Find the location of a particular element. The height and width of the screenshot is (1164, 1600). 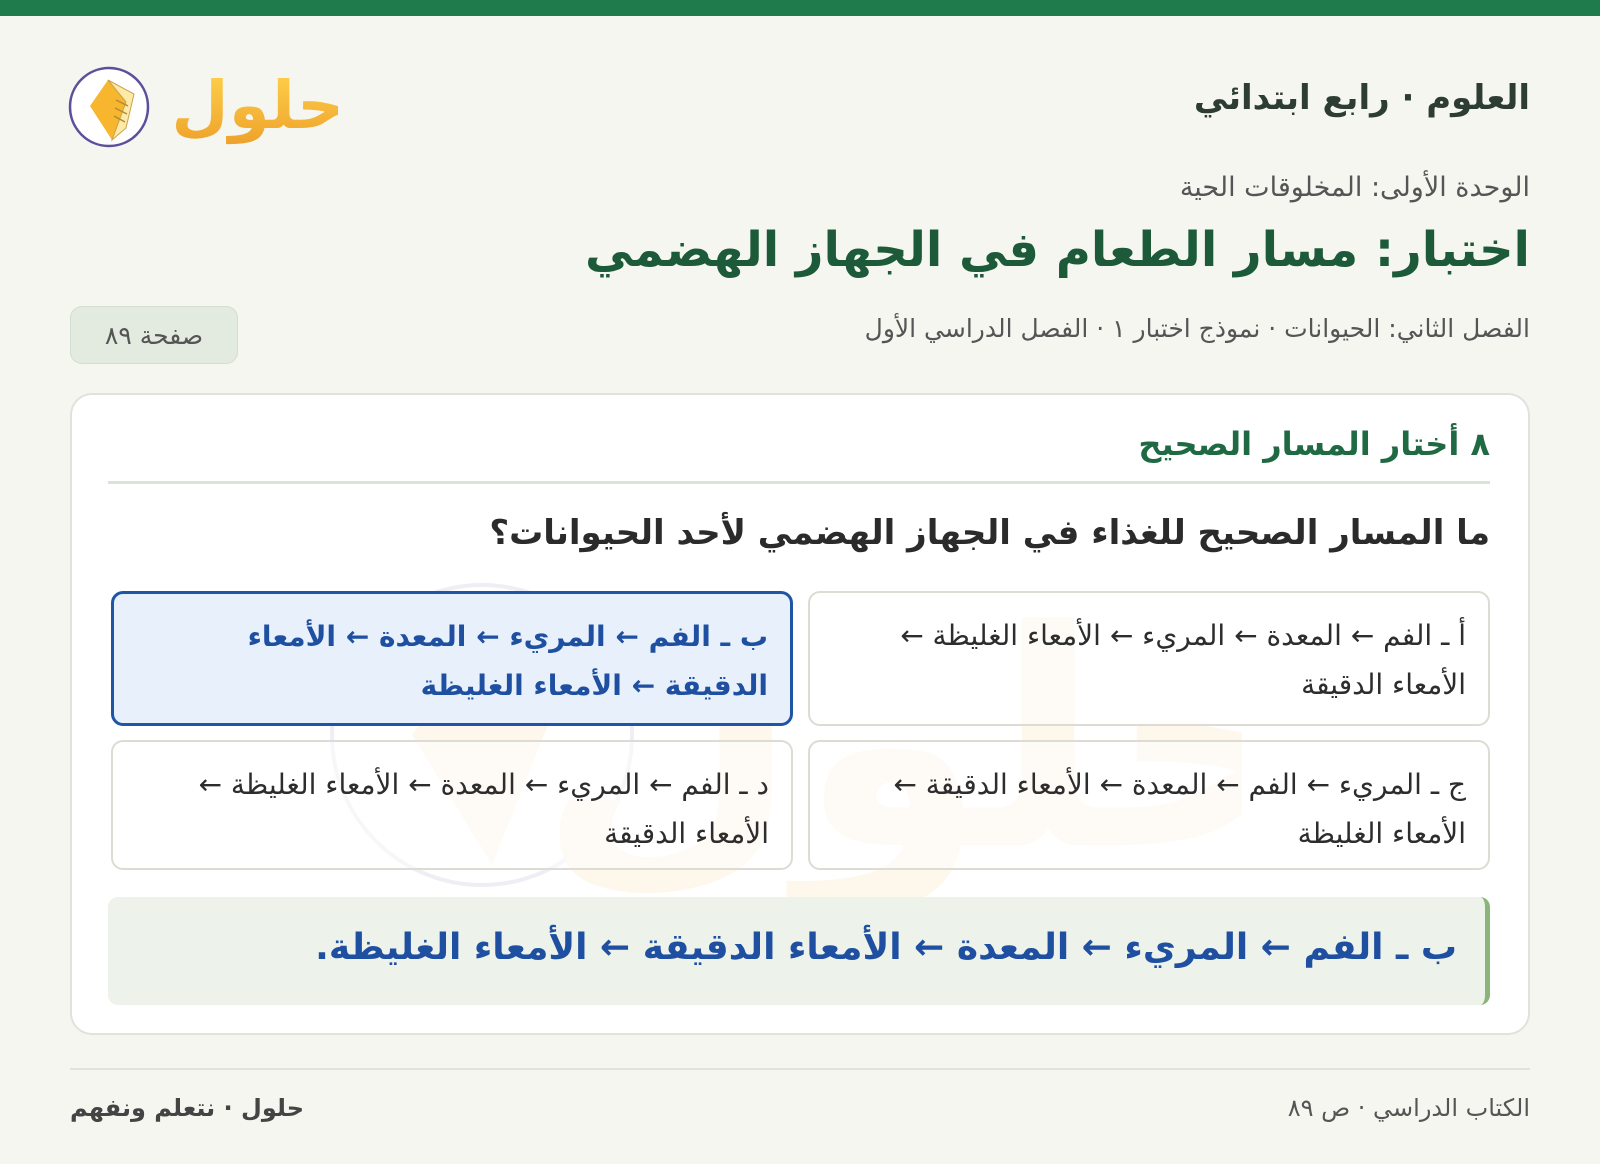

page-title: اختبار: مسار الطعام في الجهاز الهضمي is located at coordinates (1057, 250).